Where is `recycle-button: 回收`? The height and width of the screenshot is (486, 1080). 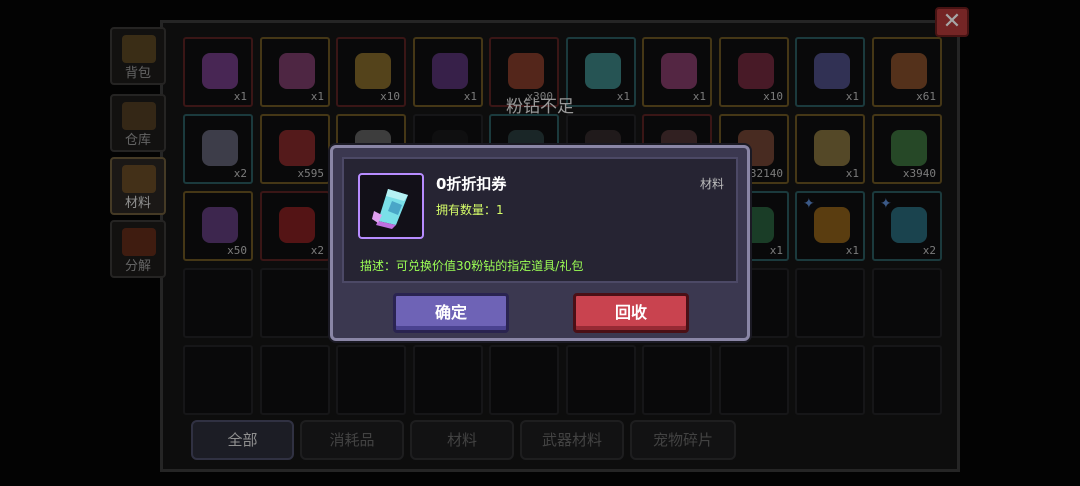
recycle-button: 回收 is located at coordinates (631, 313).